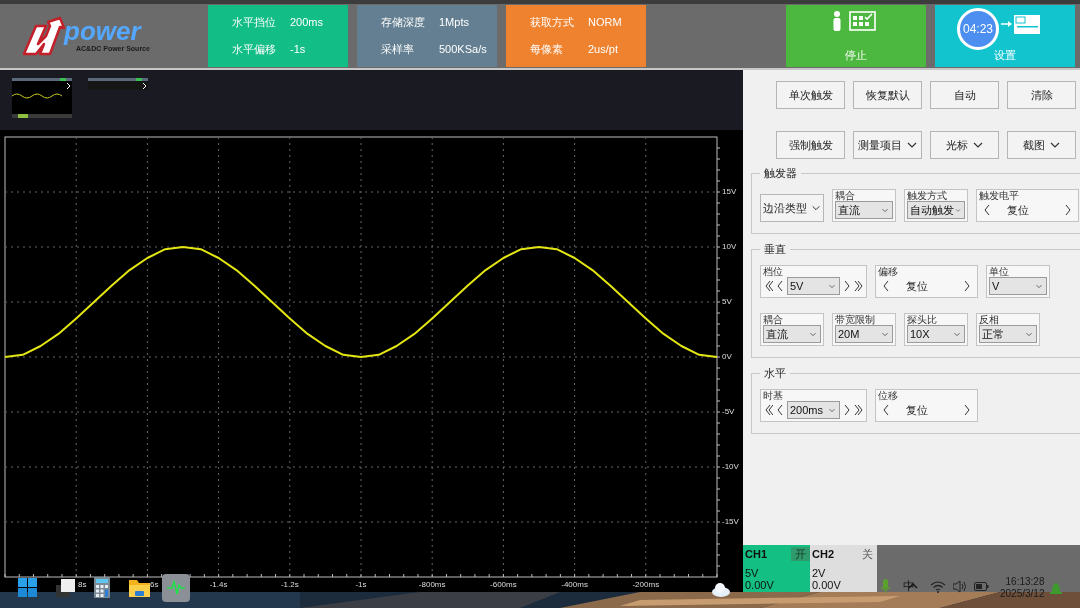  Describe the element at coordinates (960, 586) in the screenshot. I see `speaker-icon` at that location.